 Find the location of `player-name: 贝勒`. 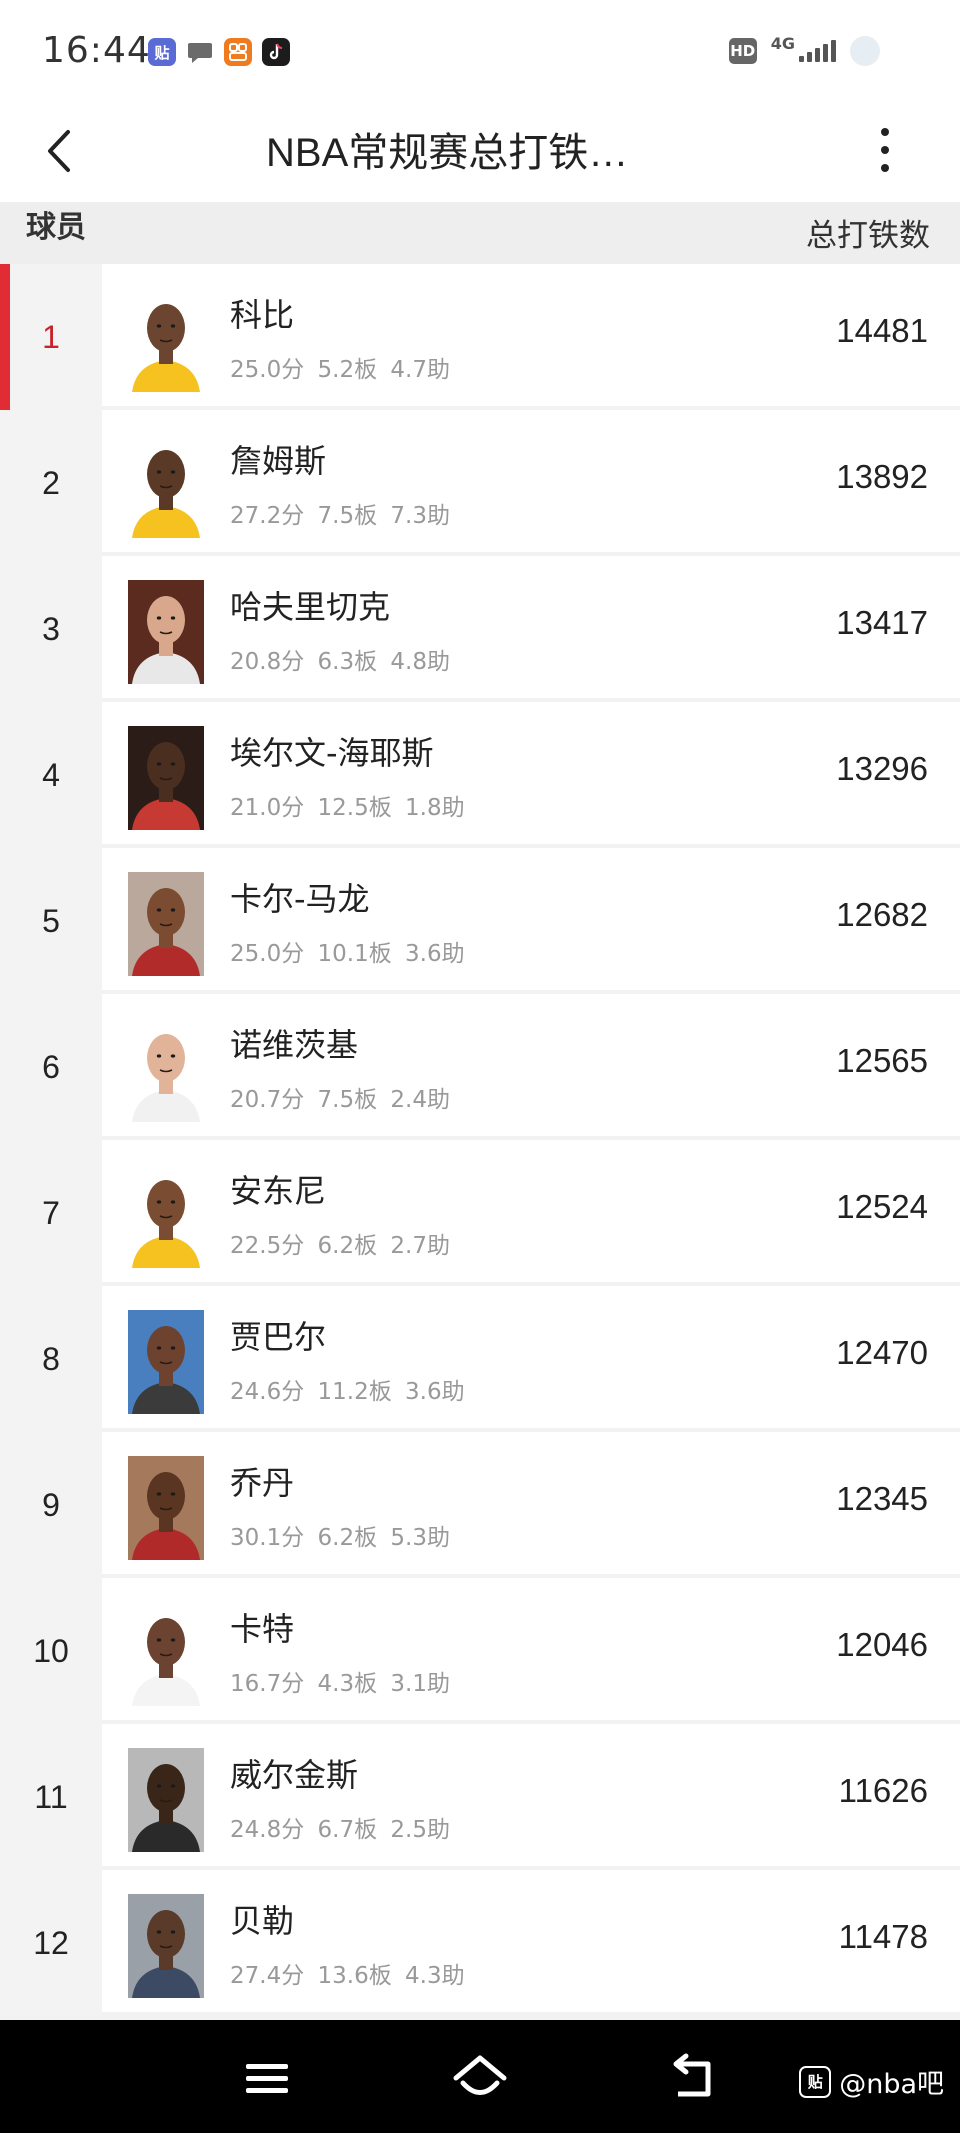

player-name: 贝勒 is located at coordinates (262, 1921).